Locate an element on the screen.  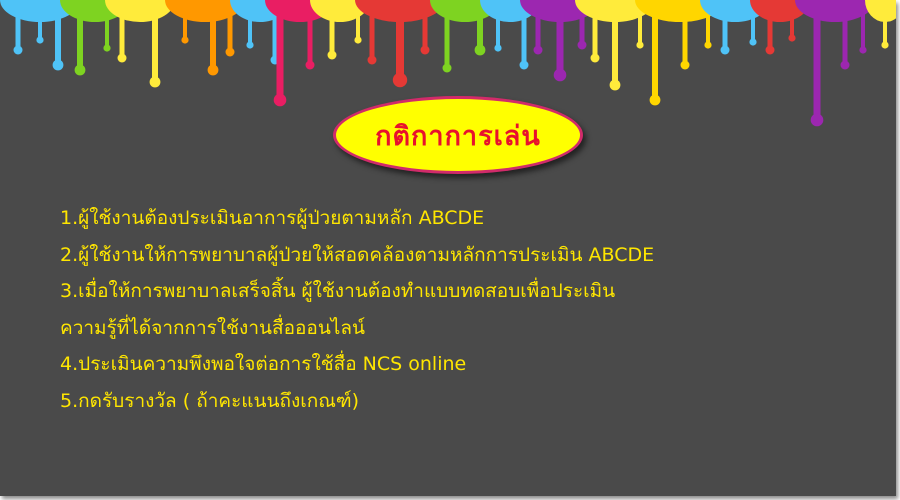
rule-line: ความรู้ที่ได้จากการใช้งานสื่อออนไลน์ is located at coordinates (212, 327).